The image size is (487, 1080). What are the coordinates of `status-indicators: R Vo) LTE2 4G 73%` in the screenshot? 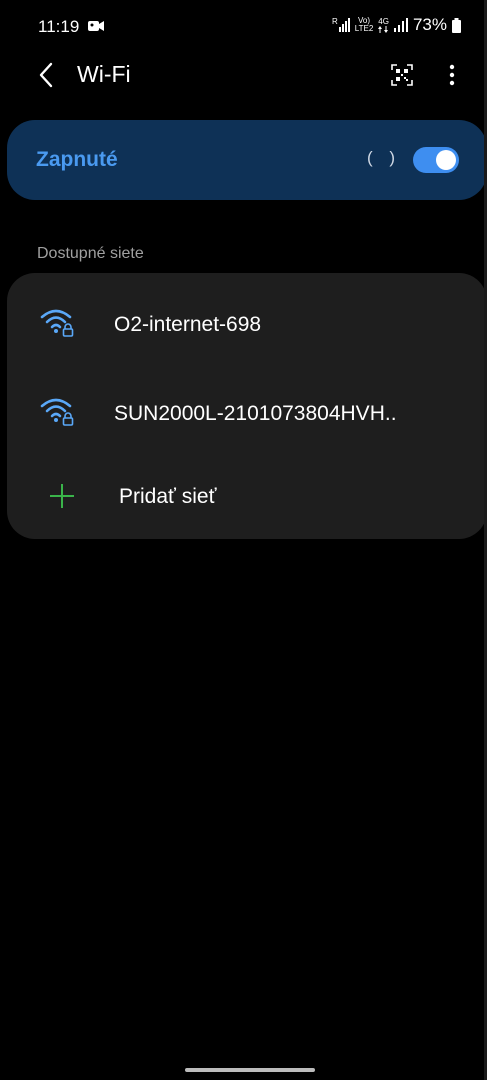 It's located at (396, 25).